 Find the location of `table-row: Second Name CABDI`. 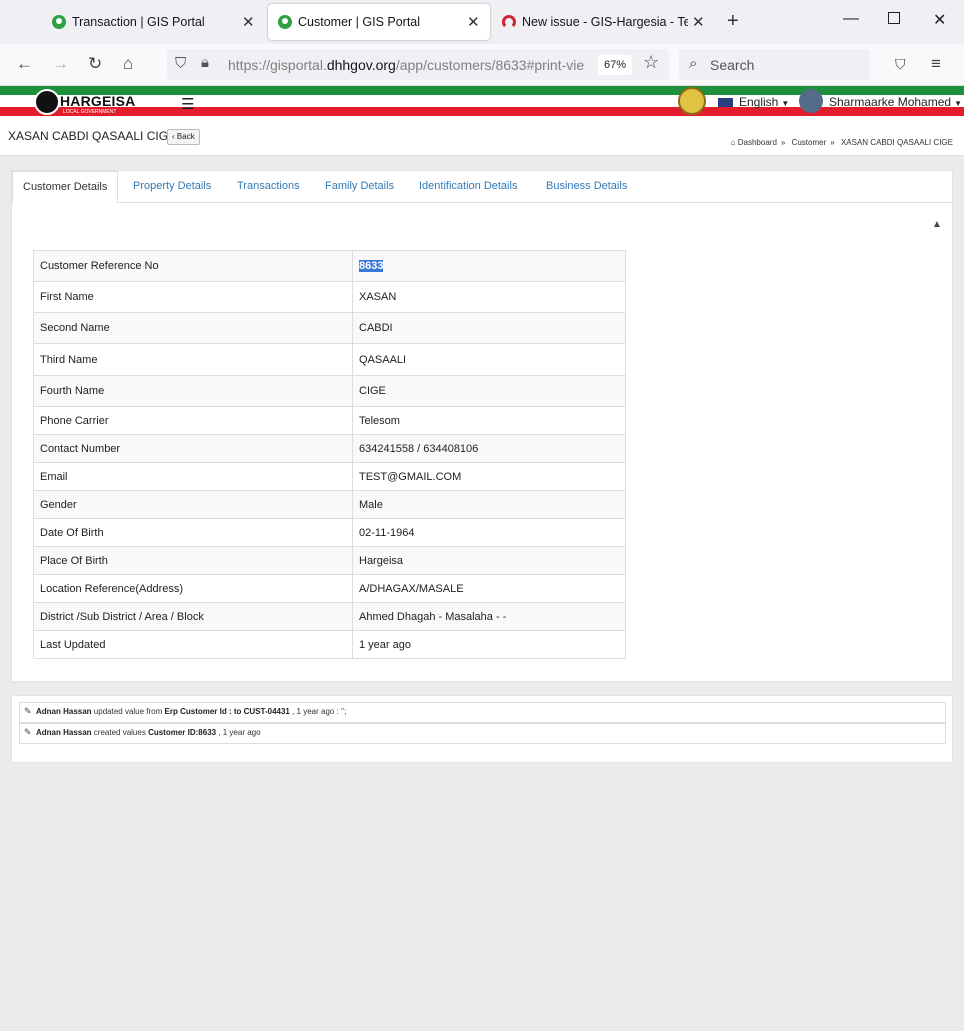

table-row: Second Name CABDI is located at coordinates (329, 328).